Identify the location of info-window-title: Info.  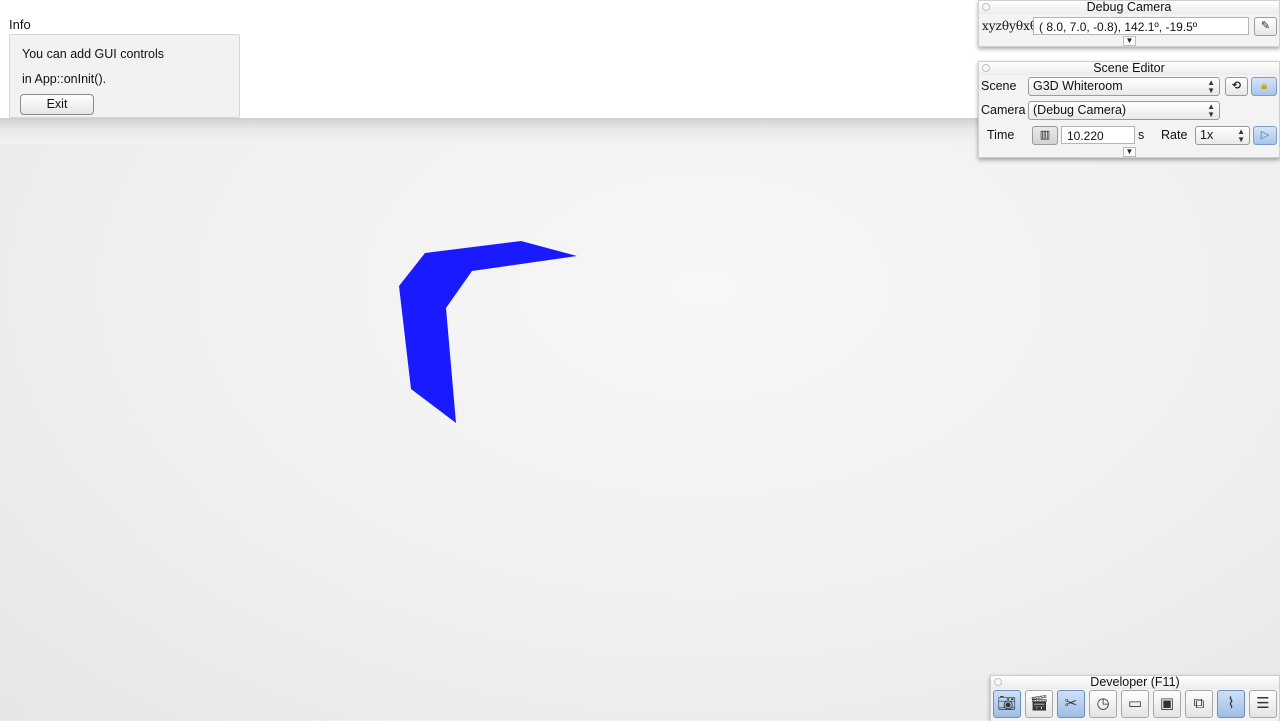
(20, 24).